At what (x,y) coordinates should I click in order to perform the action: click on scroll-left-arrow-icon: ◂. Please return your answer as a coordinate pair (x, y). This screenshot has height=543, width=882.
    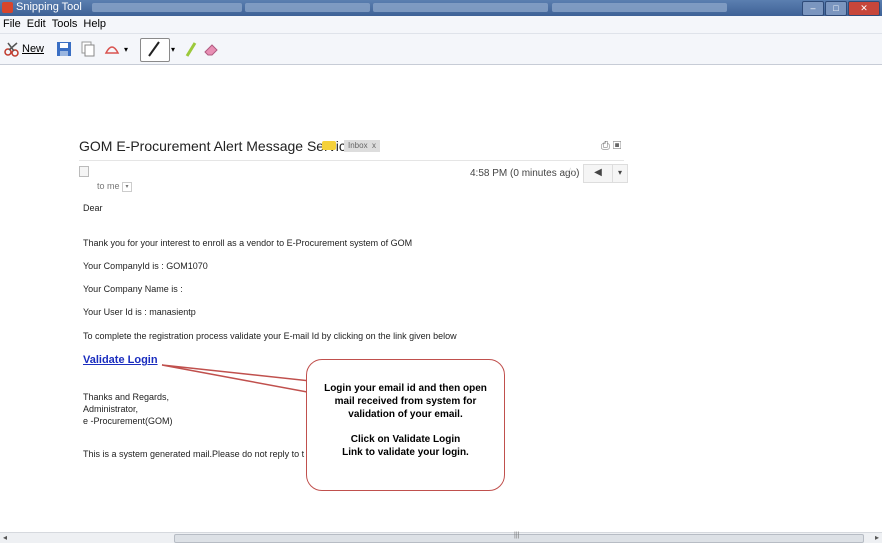
    Looking at the image, I should click on (5, 537).